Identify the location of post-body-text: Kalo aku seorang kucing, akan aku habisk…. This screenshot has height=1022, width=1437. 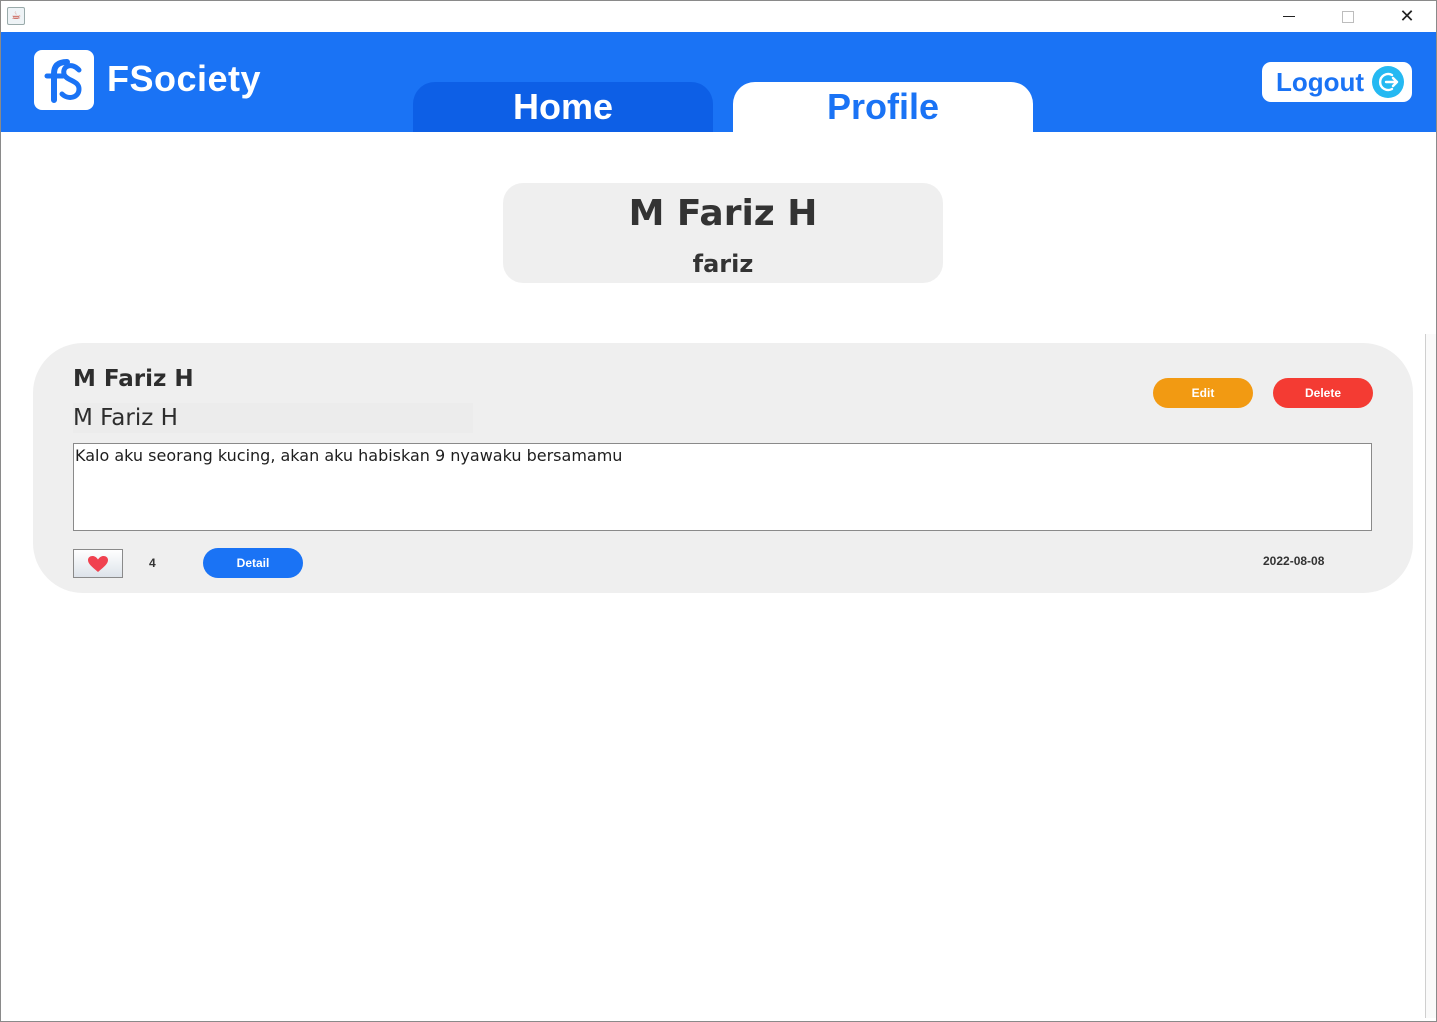
(349, 455).